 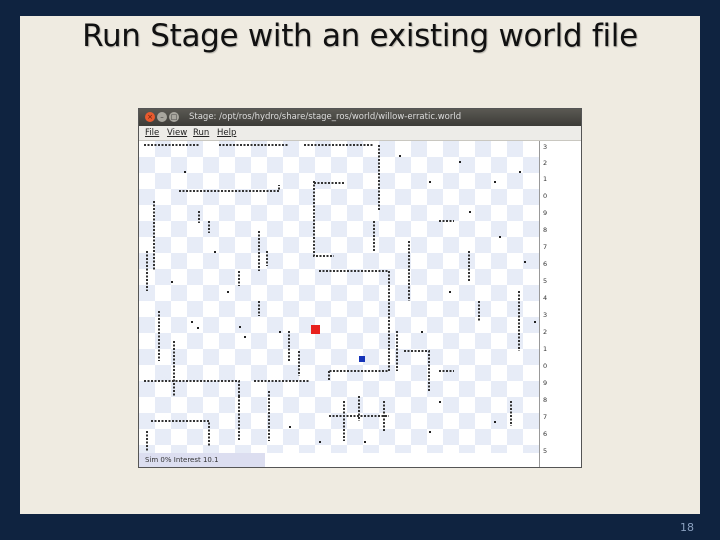 I want to click on menu-help: Help, so click(x=226, y=133).